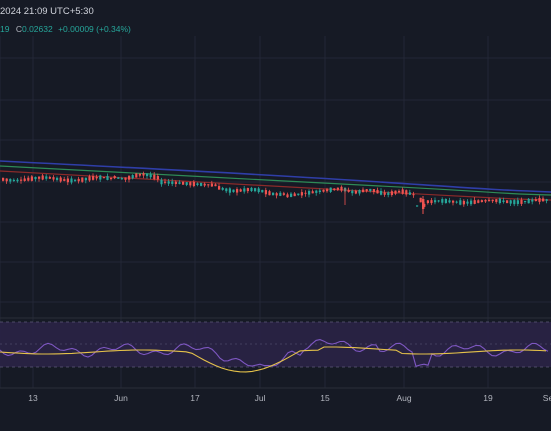 This screenshot has width=551, height=431. What do you see at coordinates (488, 398) in the screenshot?
I see `x-tick-label: 19` at bounding box center [488, 398].